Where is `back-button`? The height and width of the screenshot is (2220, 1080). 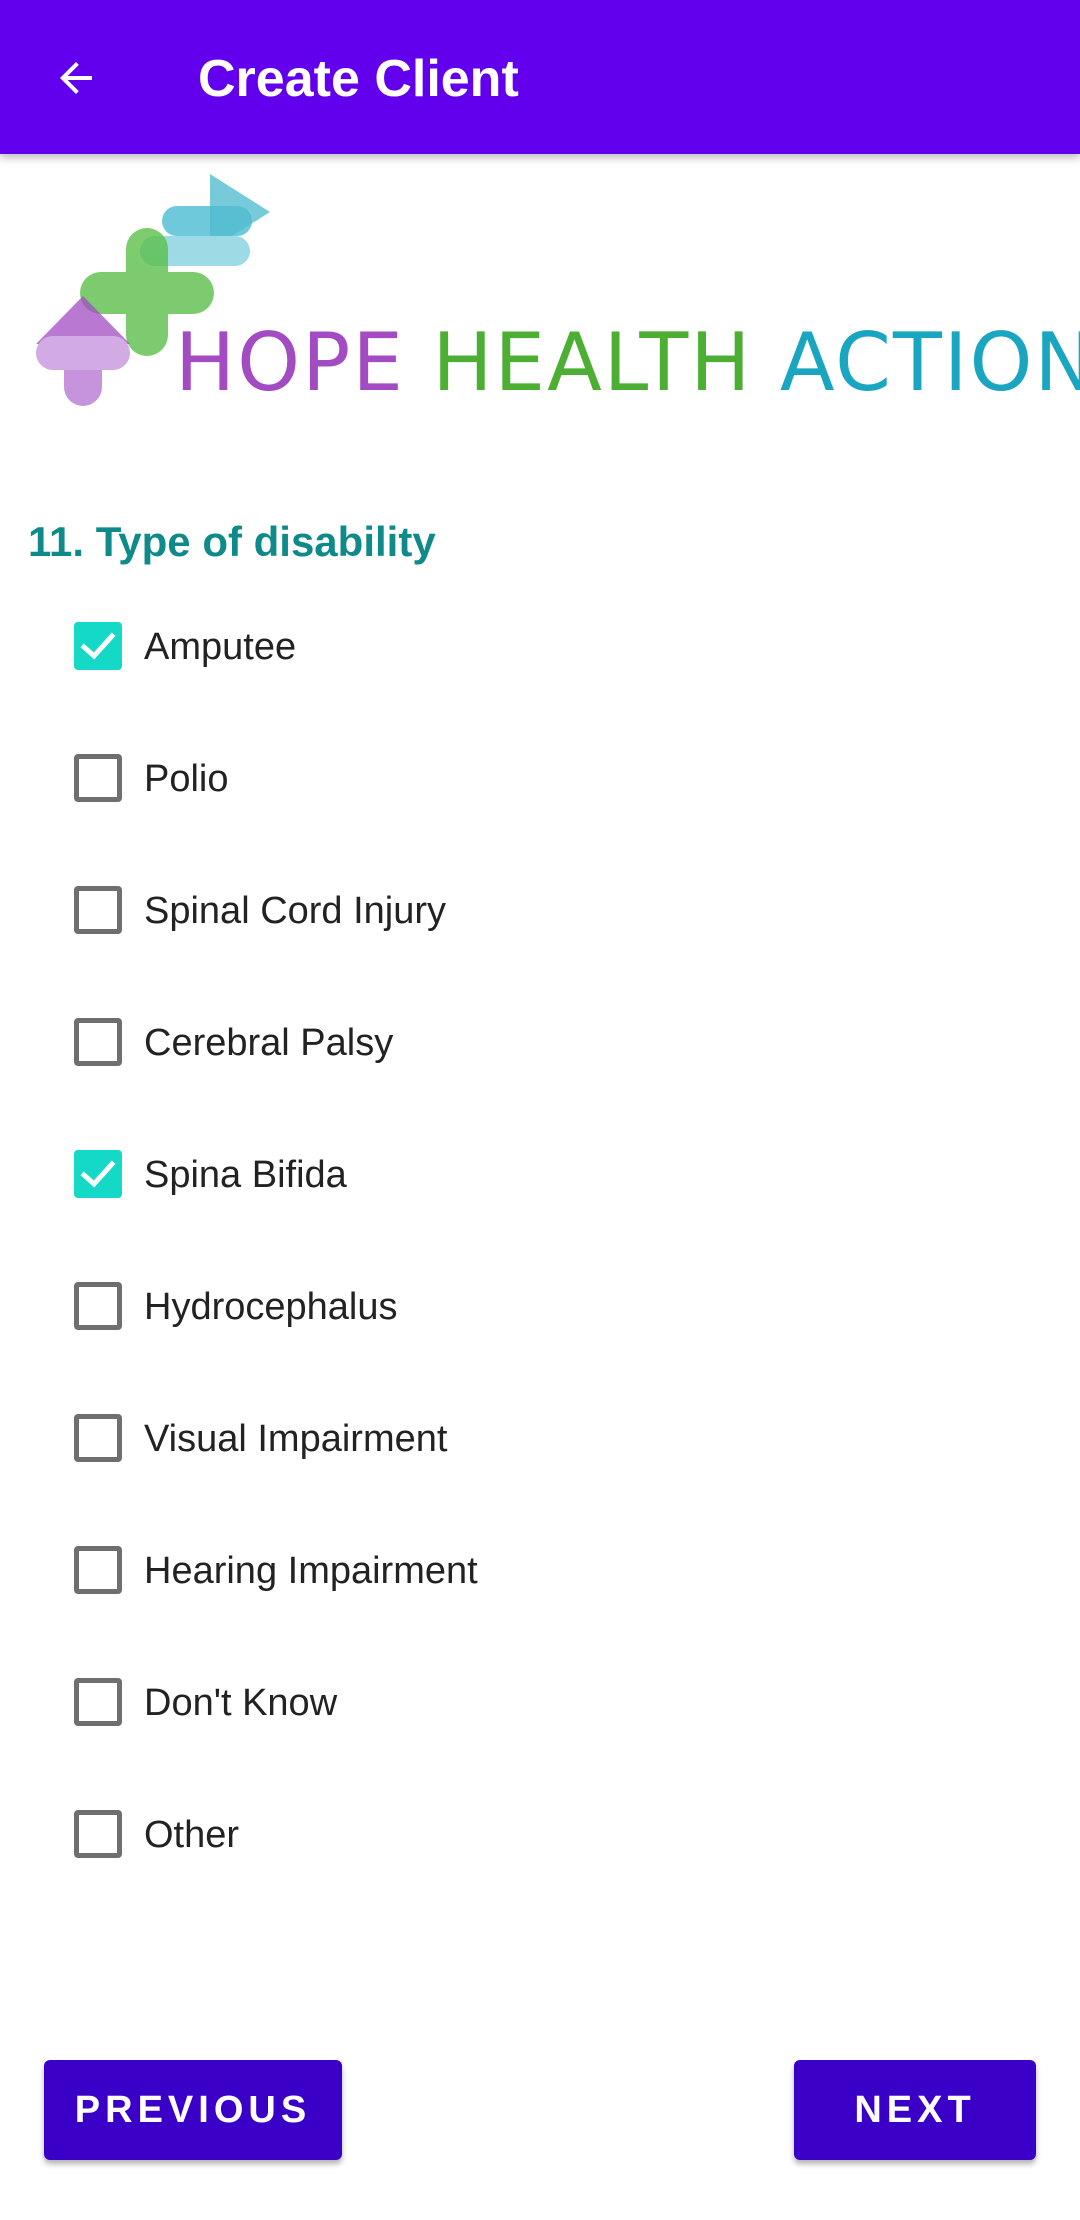
back-button is located at coordinates (76, 78).